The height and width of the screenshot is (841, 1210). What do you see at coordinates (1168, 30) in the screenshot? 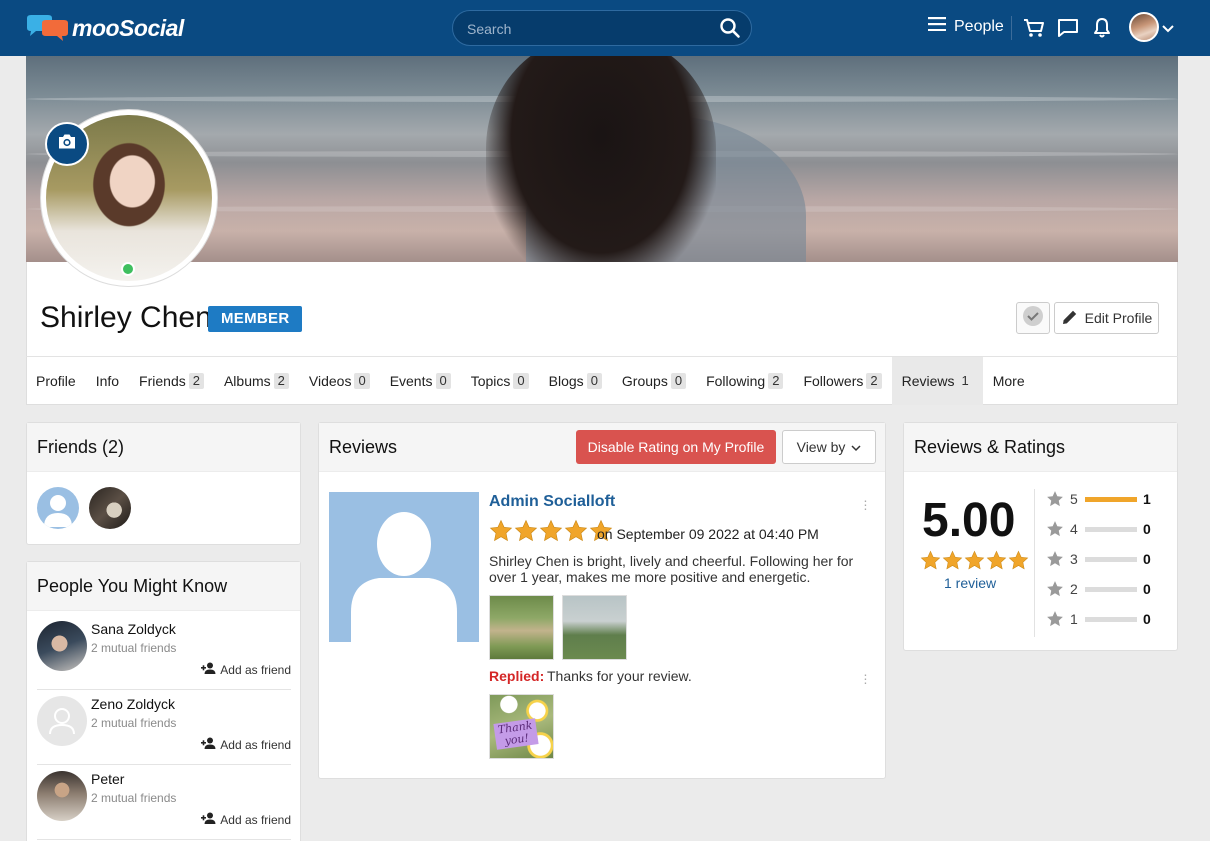
I see `chevron-down-icon` at bounding box center [1168, 30].